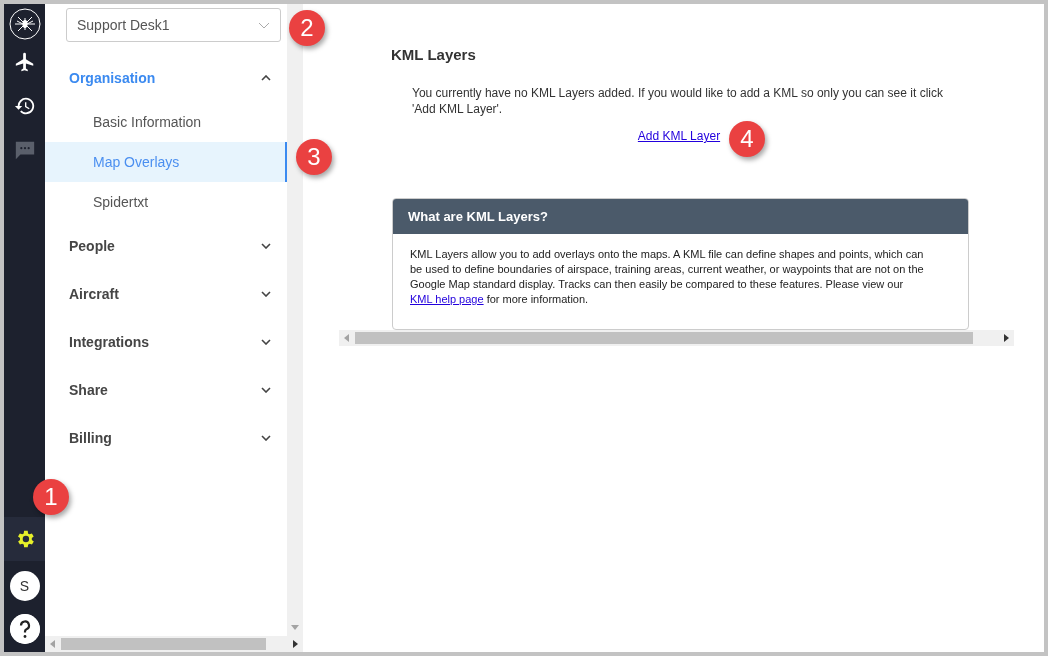 The image size is (1048, 656). Describe the element at coordinates (166, 438) in the screenshot. I see `sidebar-section: Billing` at that location.